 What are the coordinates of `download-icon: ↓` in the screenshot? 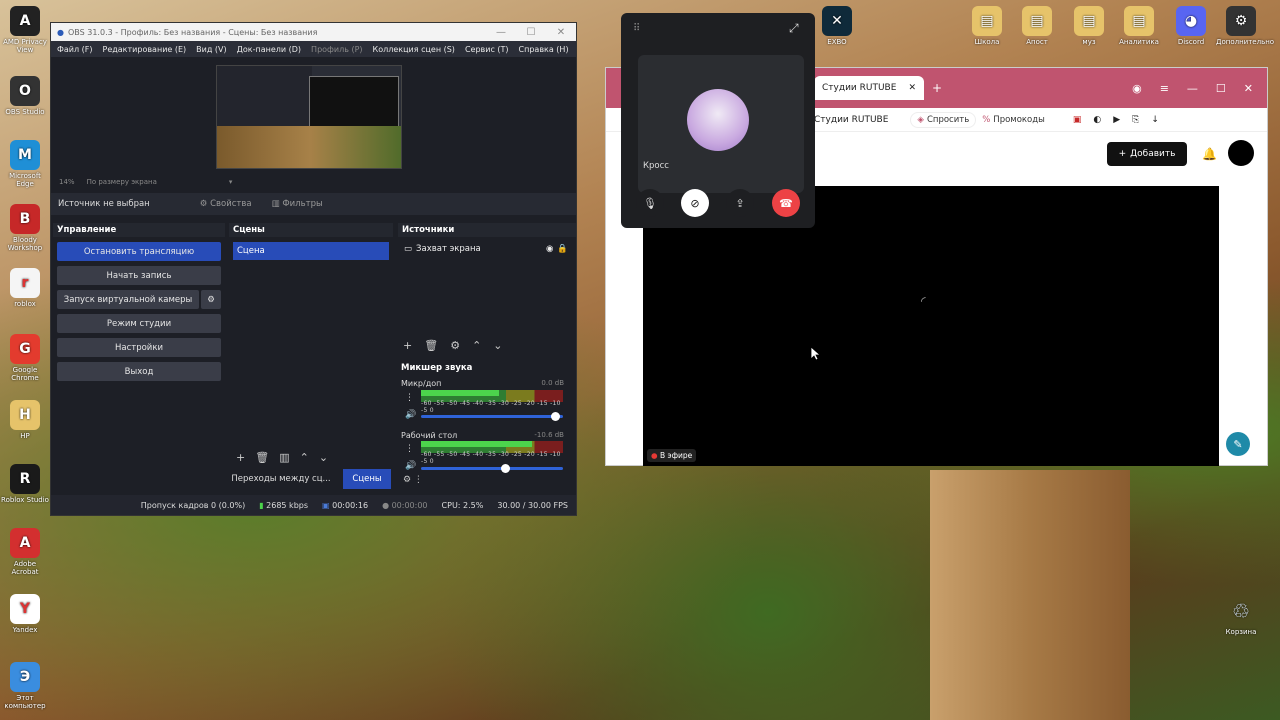 It's located at (1155, 120).